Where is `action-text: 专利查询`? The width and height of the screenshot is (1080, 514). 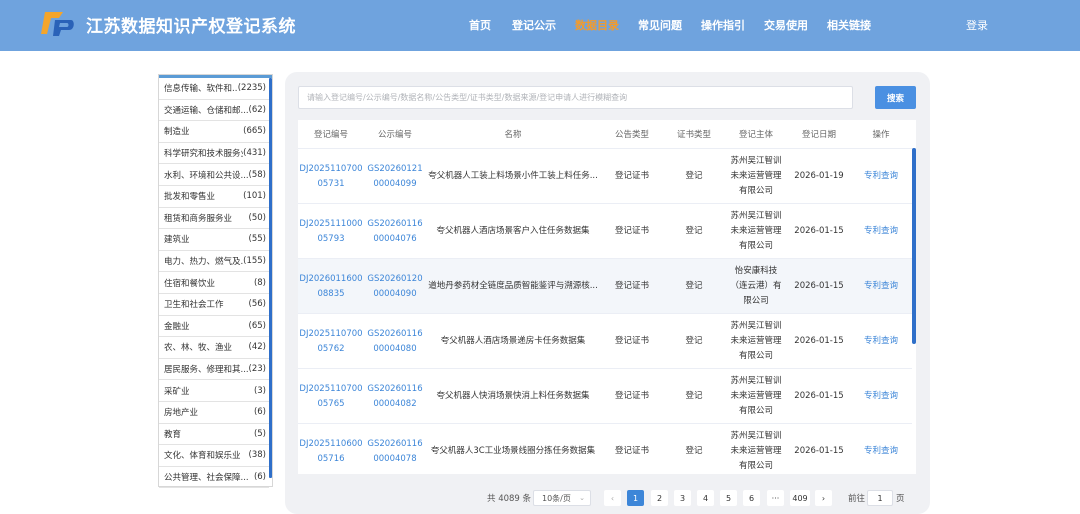 action-text: 专利查询 is located at coordinates (880, 396).